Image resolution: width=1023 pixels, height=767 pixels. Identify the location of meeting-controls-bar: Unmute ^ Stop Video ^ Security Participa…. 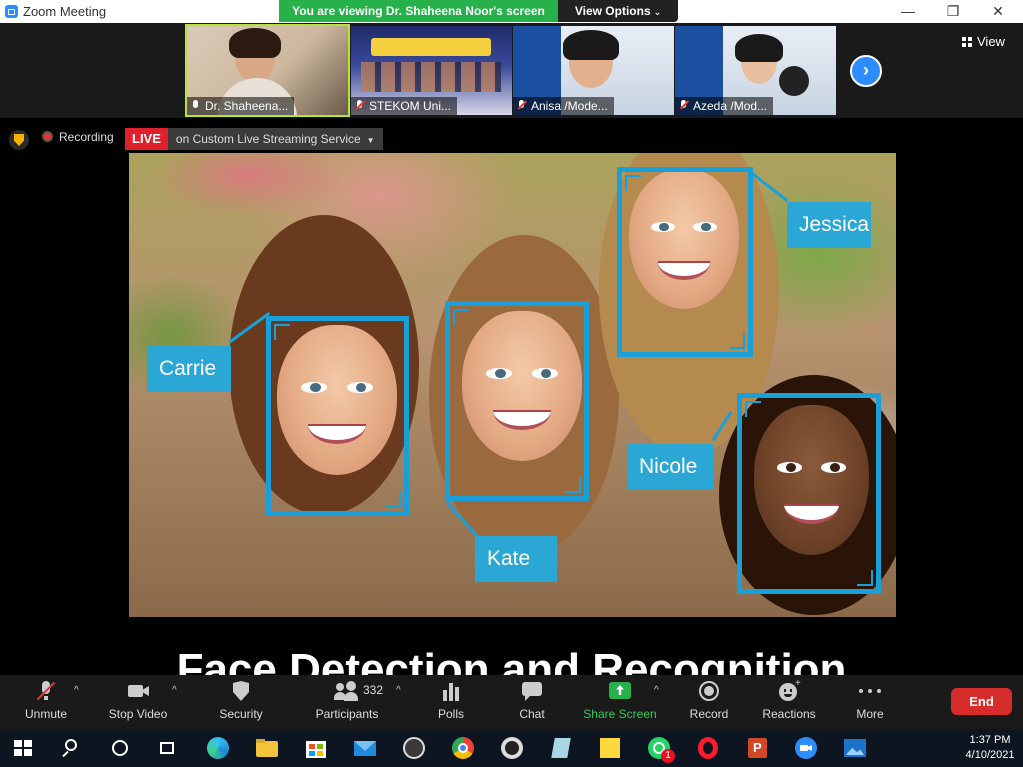
(511, 702).